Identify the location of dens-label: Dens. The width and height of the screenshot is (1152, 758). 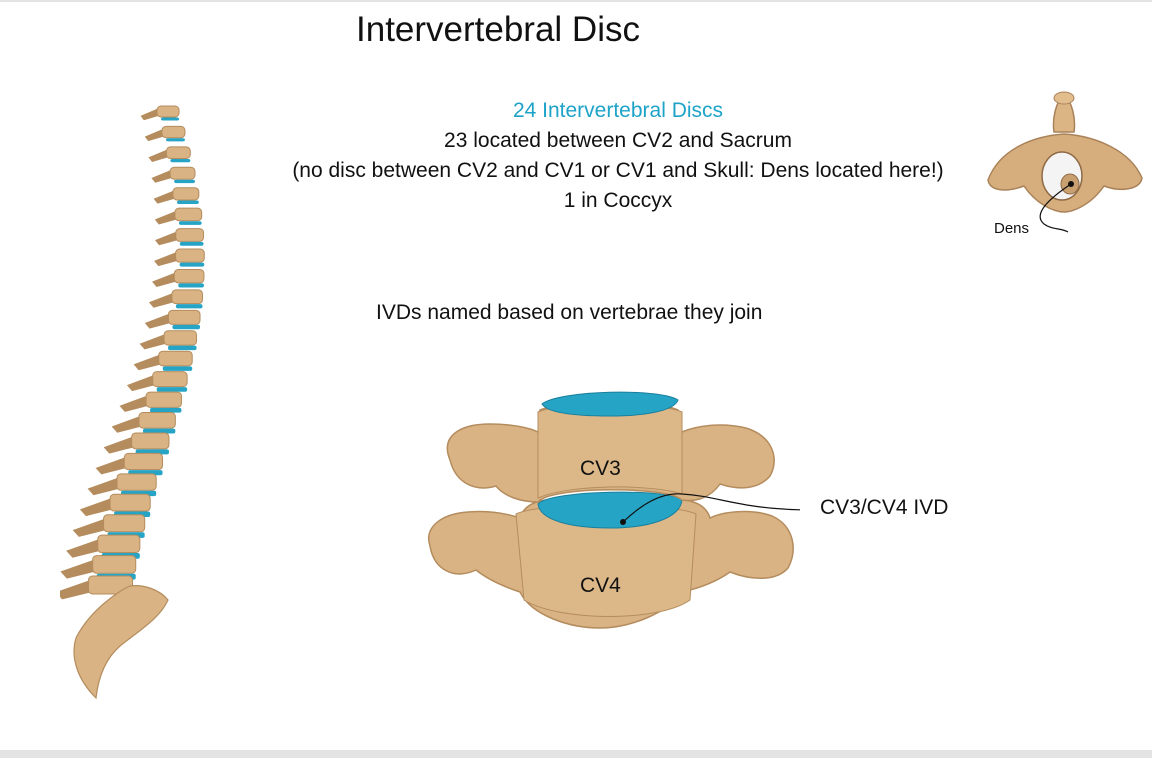
(1012, 228).